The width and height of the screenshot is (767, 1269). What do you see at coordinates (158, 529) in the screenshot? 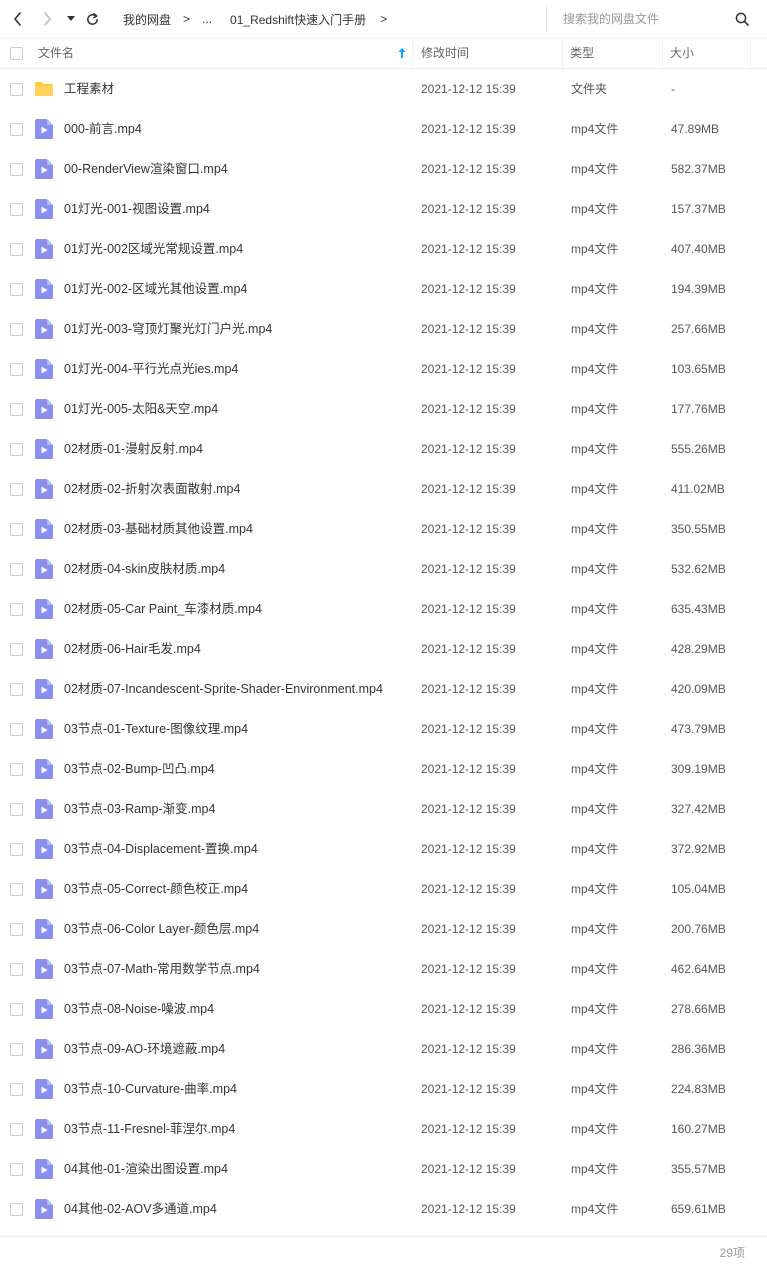
I see `file-name: 02材质-03-基础材质其他设置.mp4` at bounding box center [158, 529].